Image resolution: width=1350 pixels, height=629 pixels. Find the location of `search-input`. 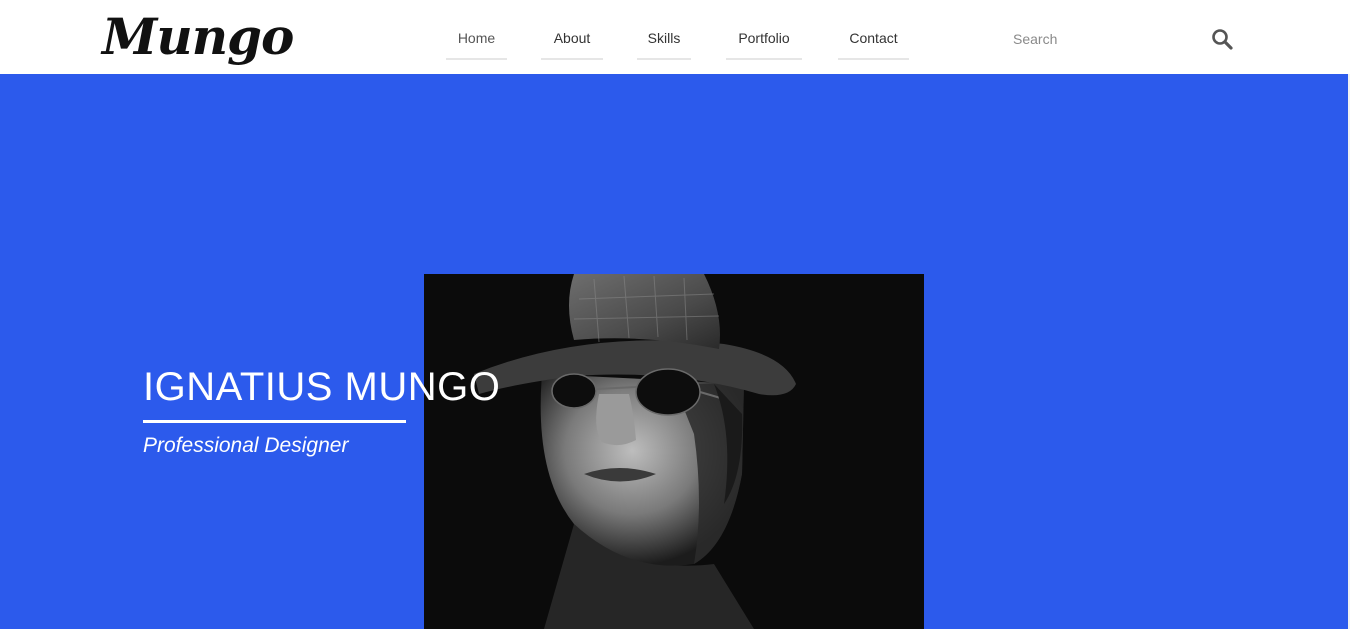

search-input is located at coordinates (1108, 39).